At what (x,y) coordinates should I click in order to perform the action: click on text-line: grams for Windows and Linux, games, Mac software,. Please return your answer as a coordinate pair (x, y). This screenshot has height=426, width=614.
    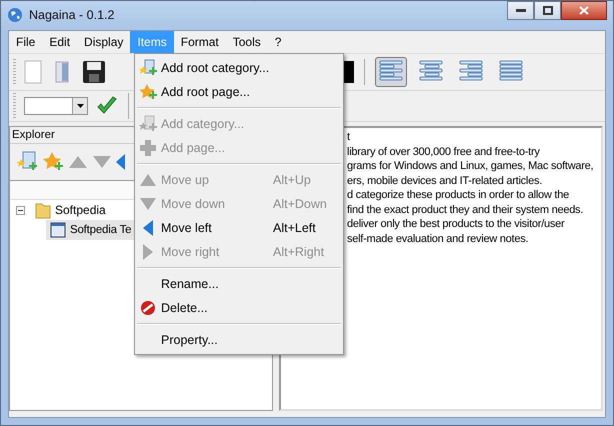
    Looking at the image, I should click on (470, 166).